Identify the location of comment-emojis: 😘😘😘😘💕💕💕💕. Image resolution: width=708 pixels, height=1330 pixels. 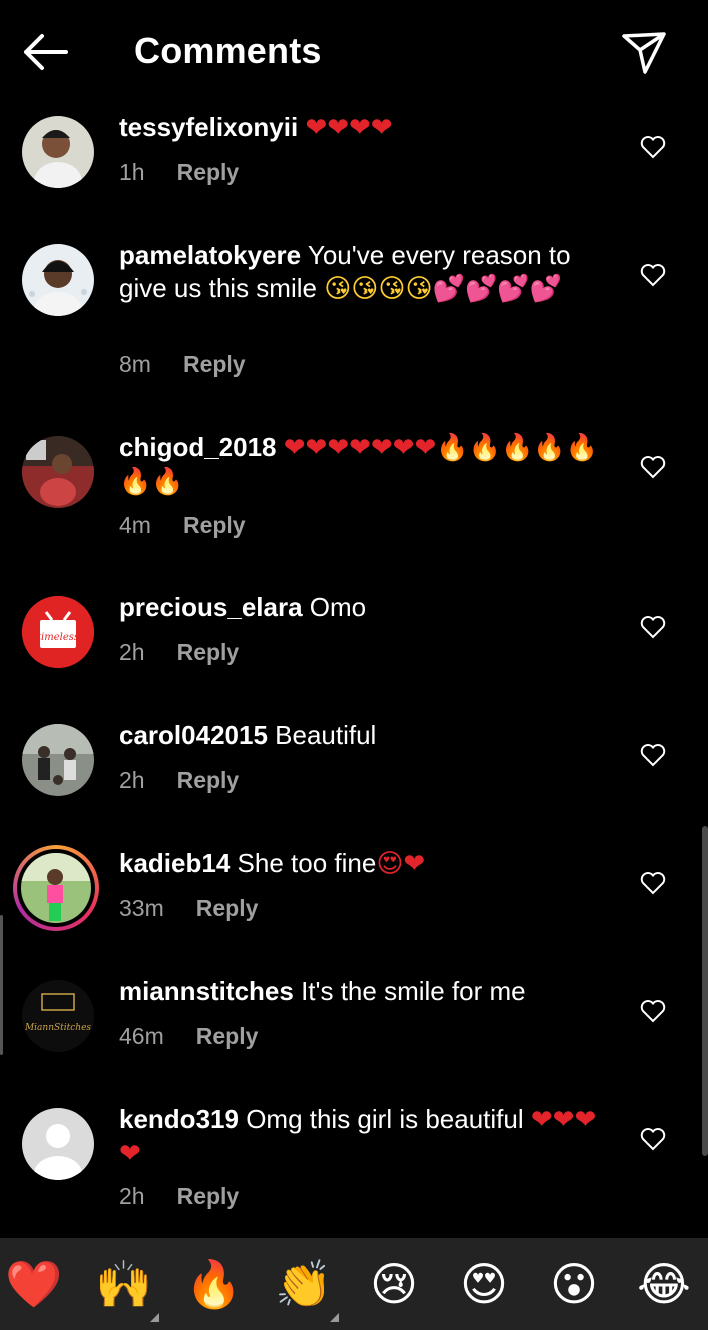
(443, 289).